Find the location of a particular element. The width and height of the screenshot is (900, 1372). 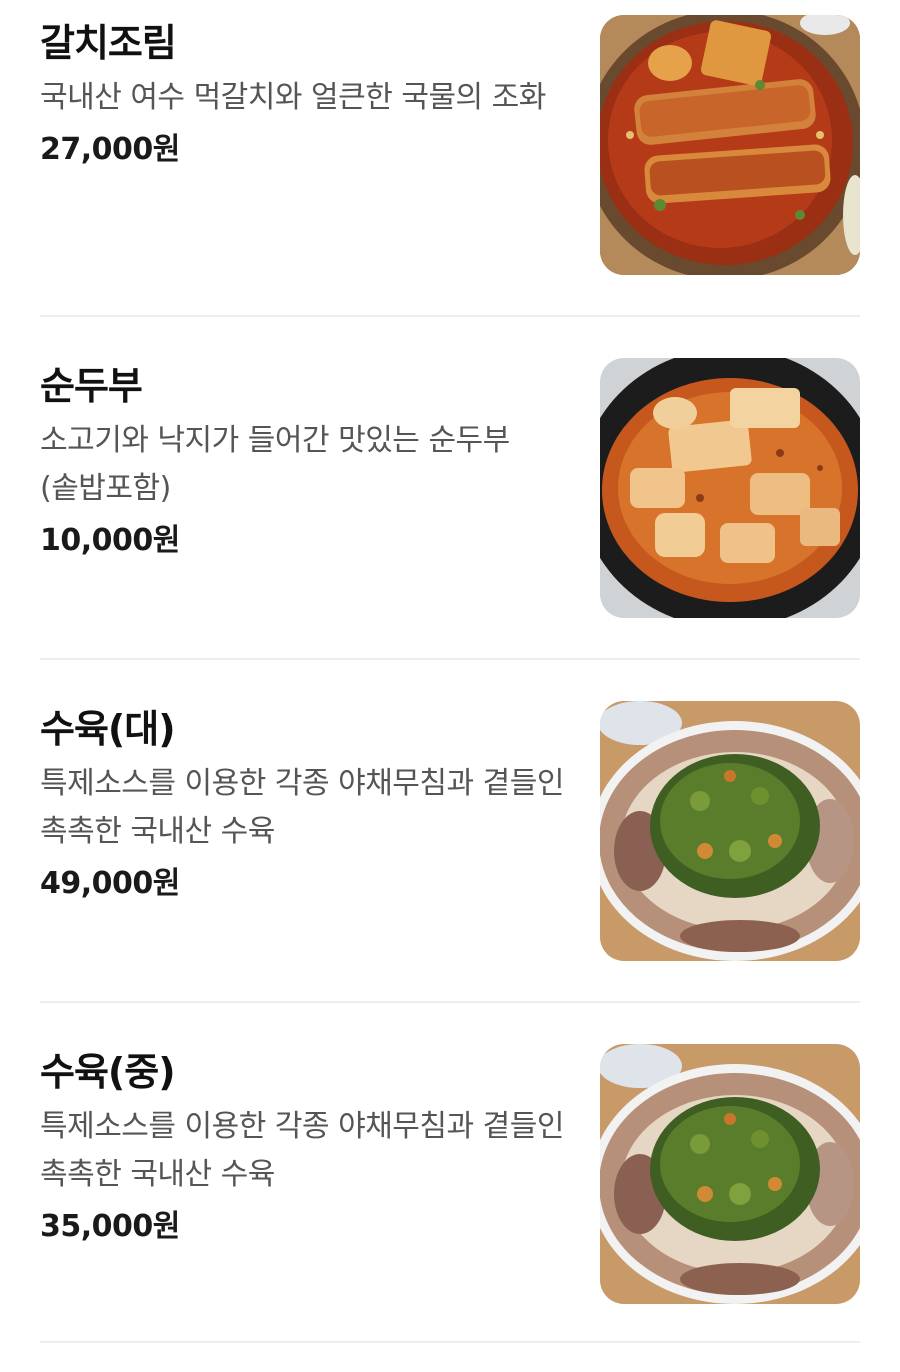

menu-item-price: 49,000원 is located at coordinates (110, 883).